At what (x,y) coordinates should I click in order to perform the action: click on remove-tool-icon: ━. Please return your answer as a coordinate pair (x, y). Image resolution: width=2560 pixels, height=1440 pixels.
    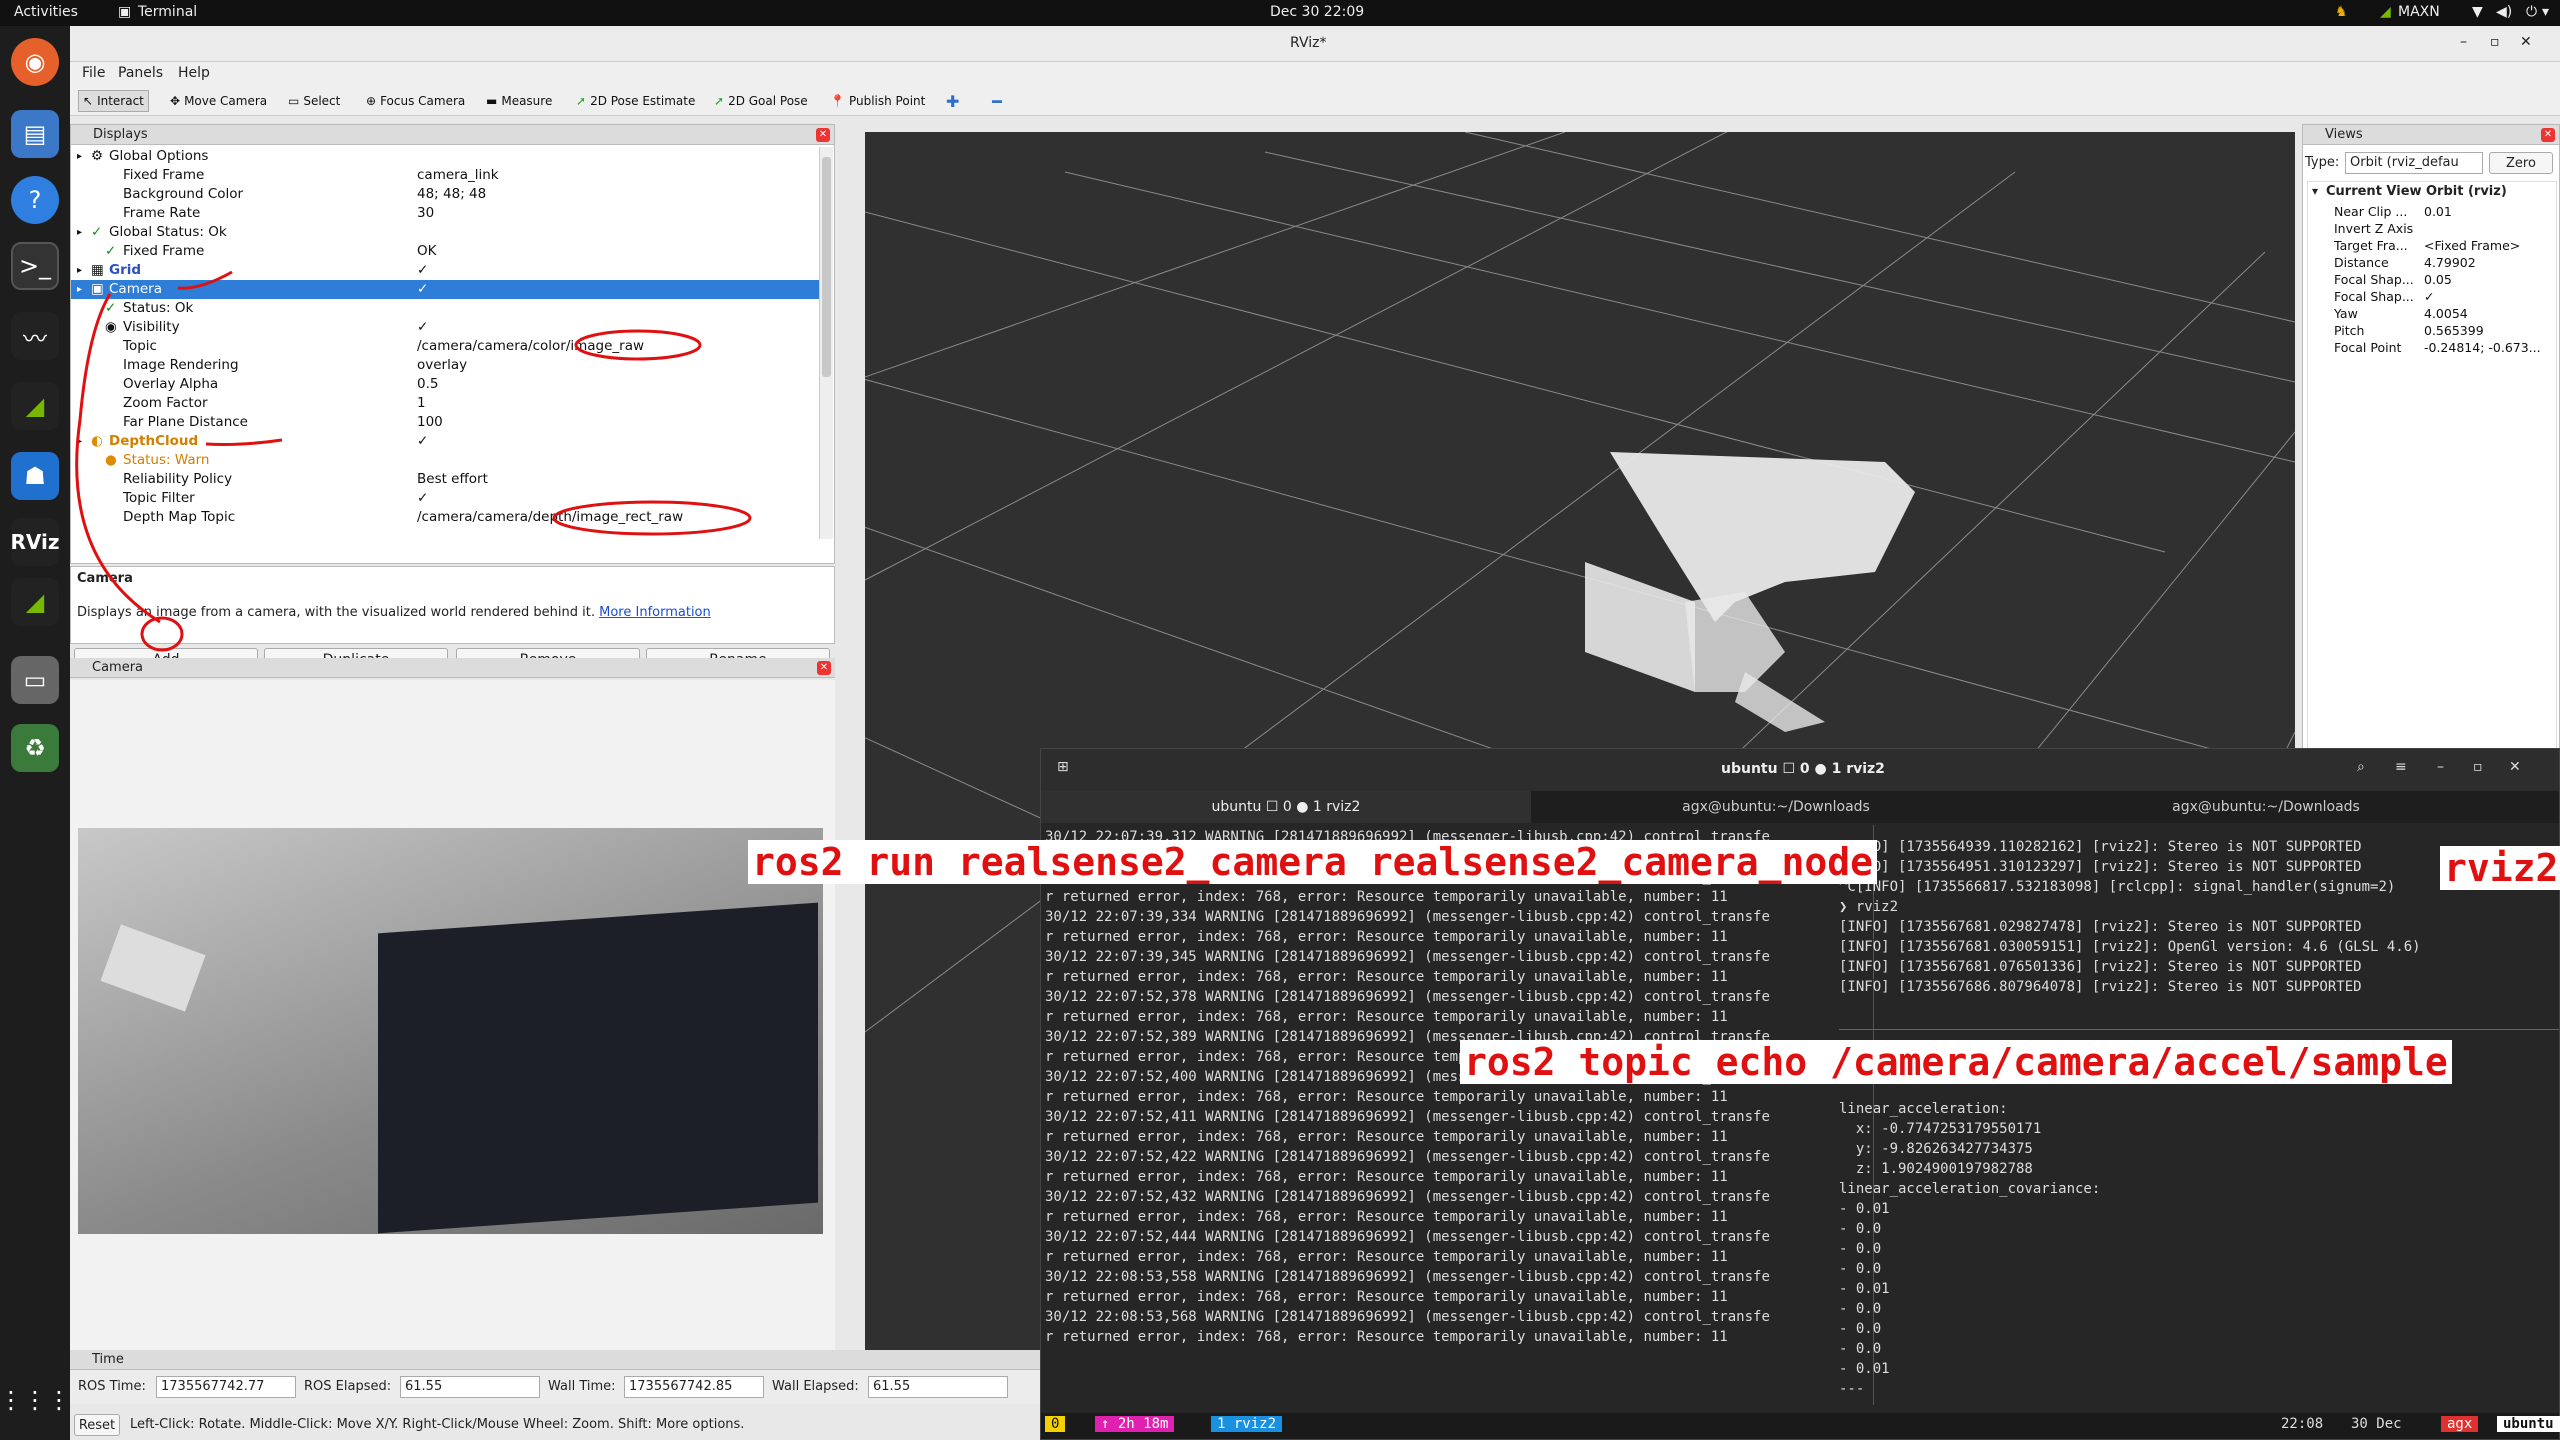
    Looking at the image, I should click on (997, 101).